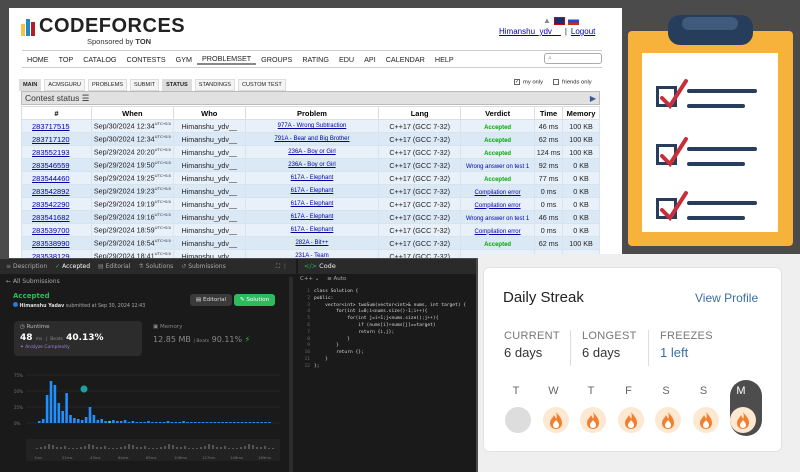 This screenshot has width=800, height=472. I want to click on tab-accepted: ✓ Accepted, so click(72, 266).